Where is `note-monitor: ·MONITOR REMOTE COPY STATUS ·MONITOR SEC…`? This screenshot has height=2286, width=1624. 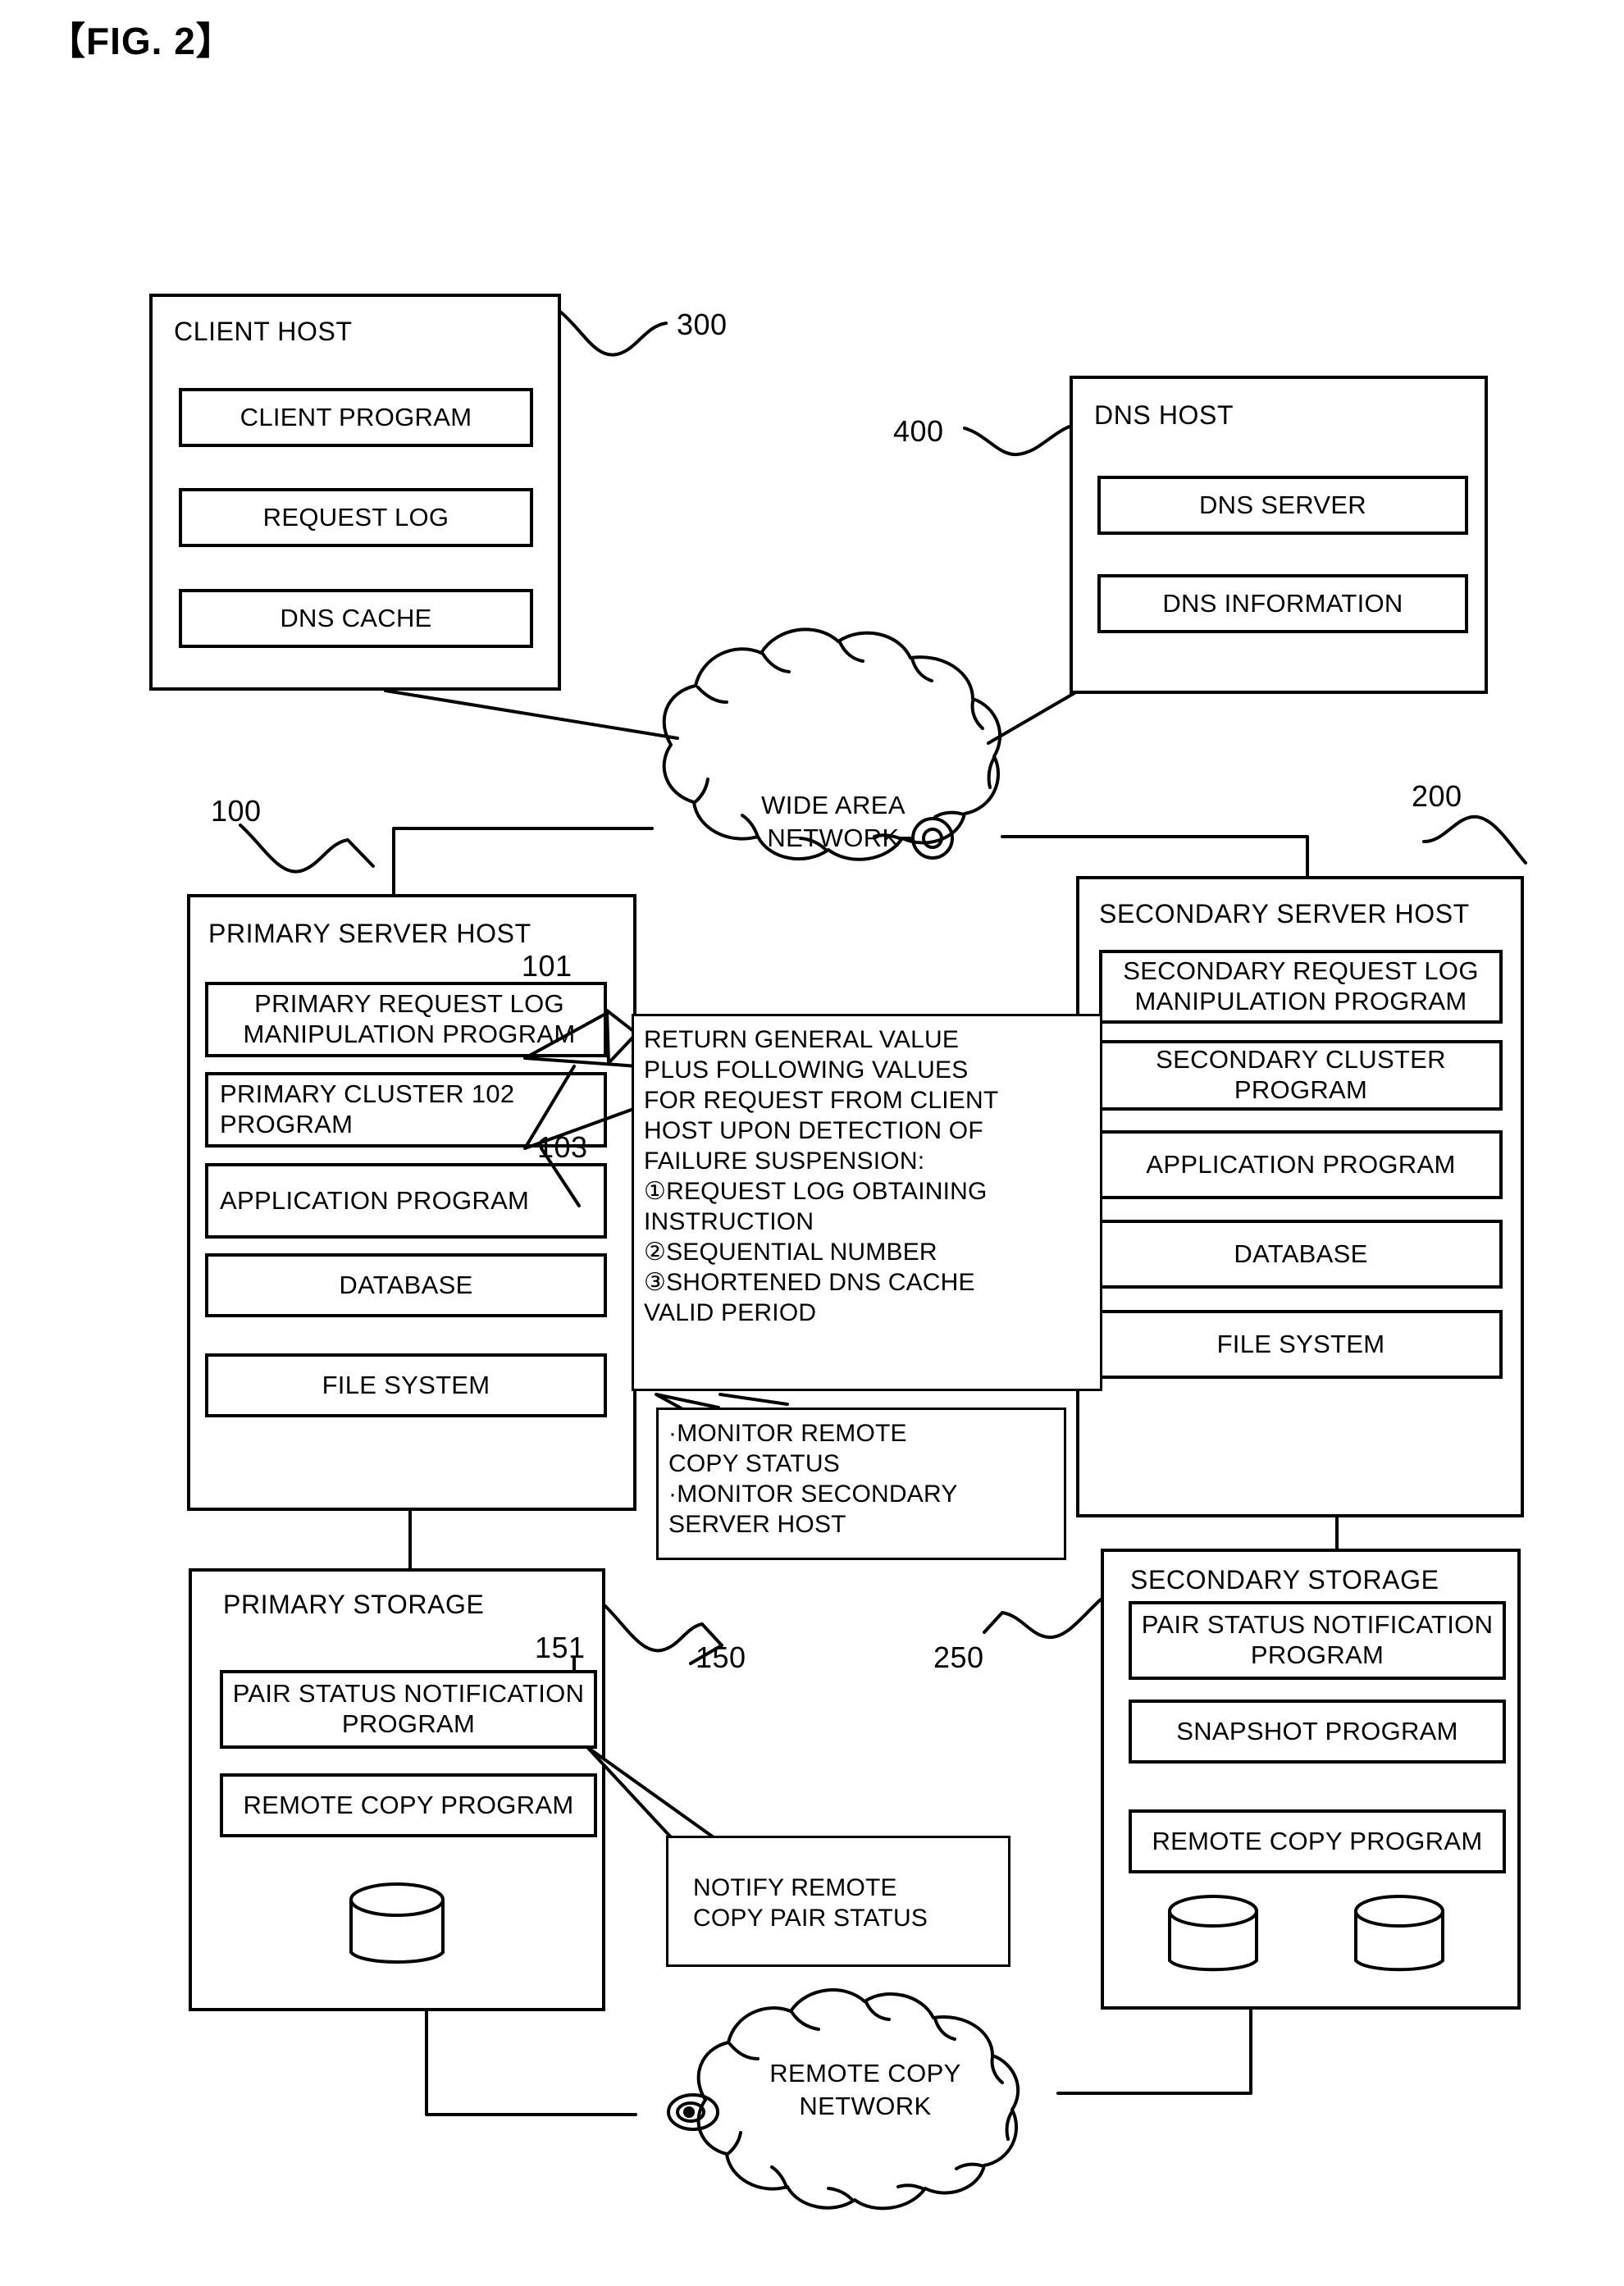 note-monitor: ·MONITOR REMOTE COPY STATUS ·MONITOR SEC… is located at coordinates (861, 1484).